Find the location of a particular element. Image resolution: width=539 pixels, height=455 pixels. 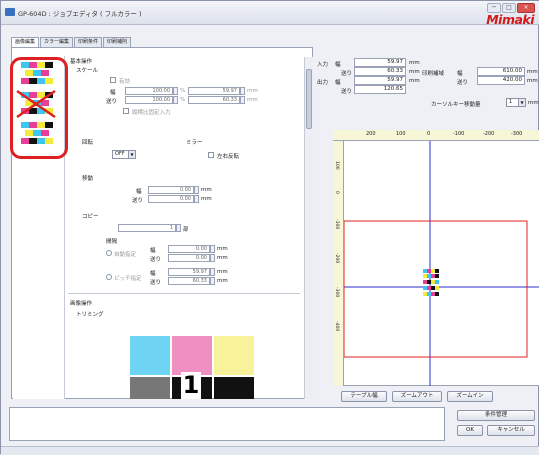

pitch-feed-spinner is located at coordinates (212, 281).